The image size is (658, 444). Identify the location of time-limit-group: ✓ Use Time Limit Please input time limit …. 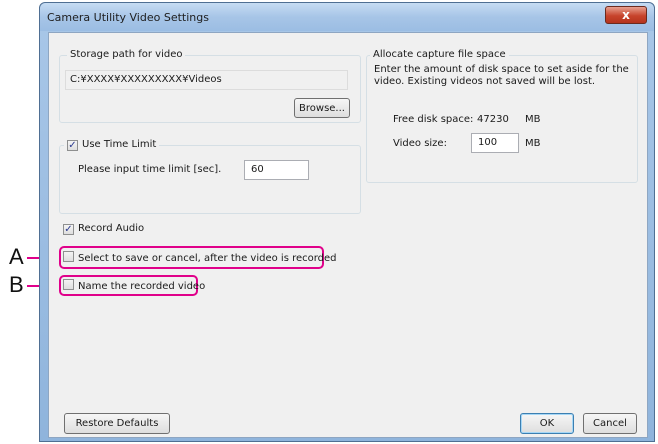
(210, 176).